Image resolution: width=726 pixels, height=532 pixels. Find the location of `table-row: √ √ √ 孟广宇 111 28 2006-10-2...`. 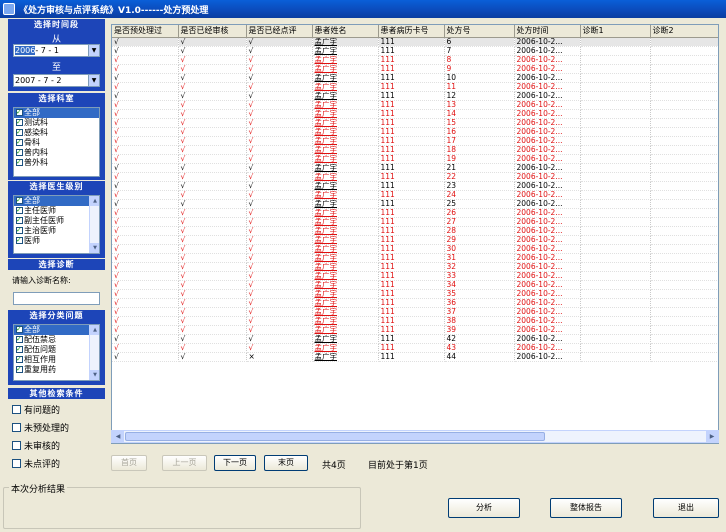

table-row: √ √ √ 孟广宇 111 28 2006-10-2... is located at coordinates (415, 231).